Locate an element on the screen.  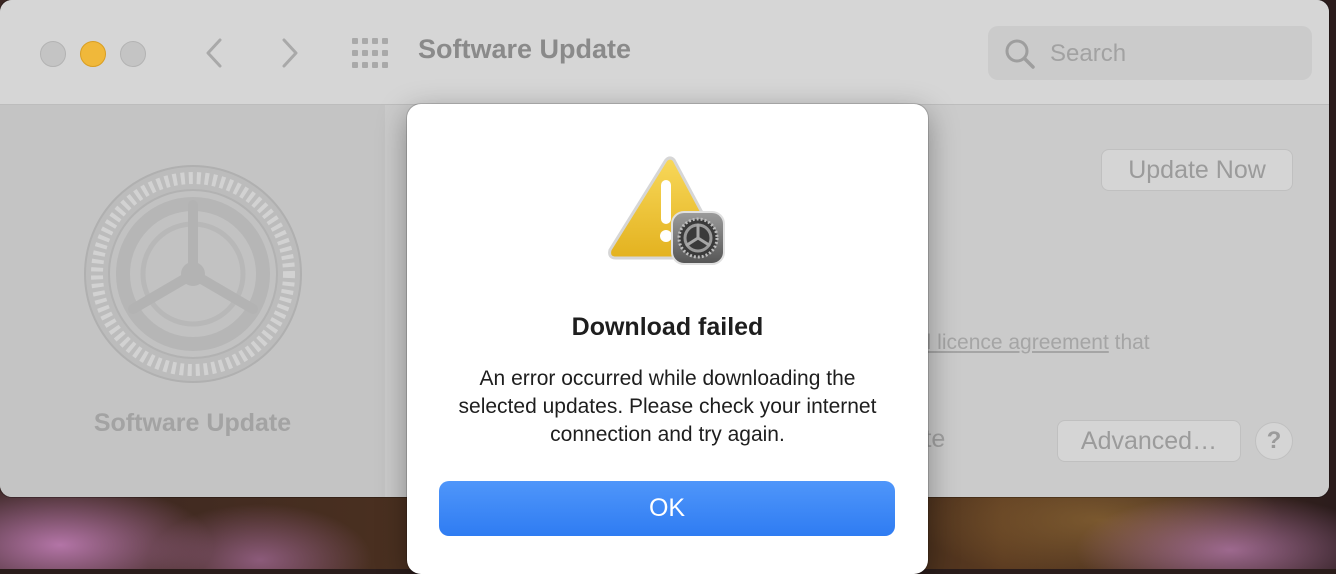
close-window-button is located at coordinates (53, 54).